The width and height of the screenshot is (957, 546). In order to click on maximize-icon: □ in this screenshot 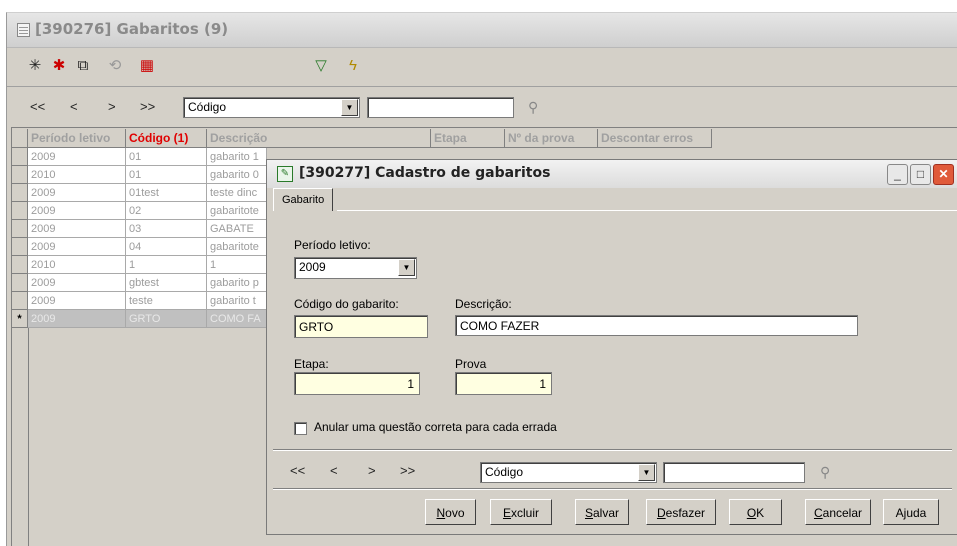, I will do `click(920, 174)`.